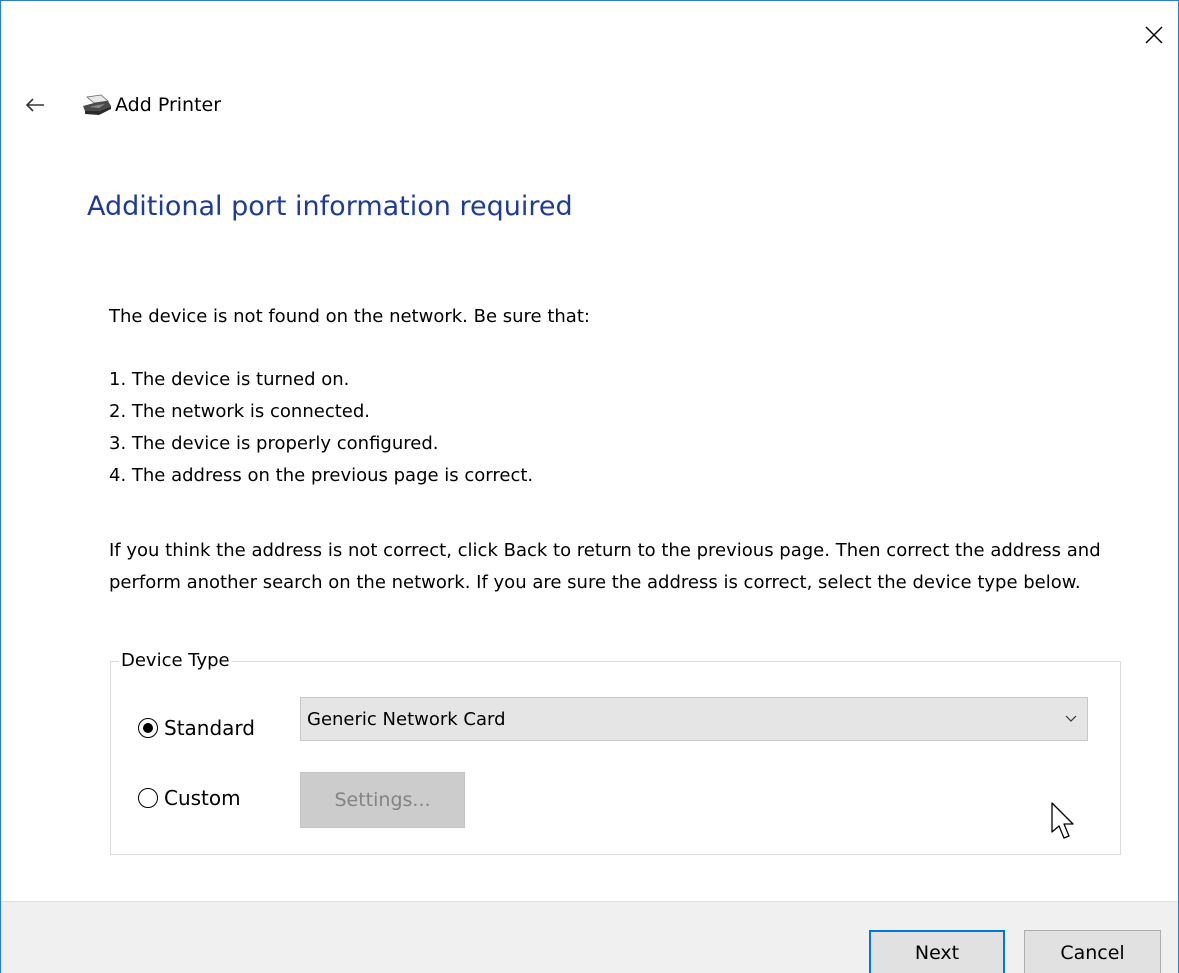 The image size is (1179, 973). Describe the element at coordinates (229, 379) in the screenshot. I see `checklist-item: 1. The device is turned on.` at that location.